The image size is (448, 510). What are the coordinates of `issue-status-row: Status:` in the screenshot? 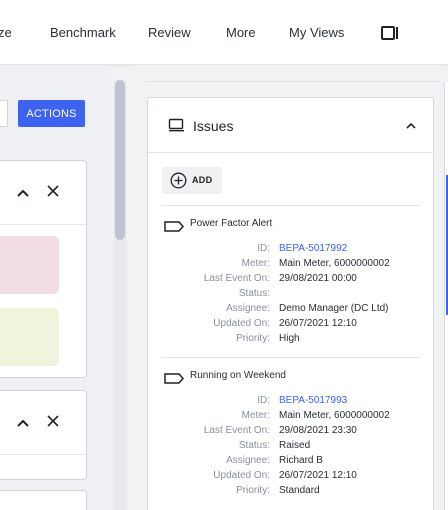 It's located at (291, 294).